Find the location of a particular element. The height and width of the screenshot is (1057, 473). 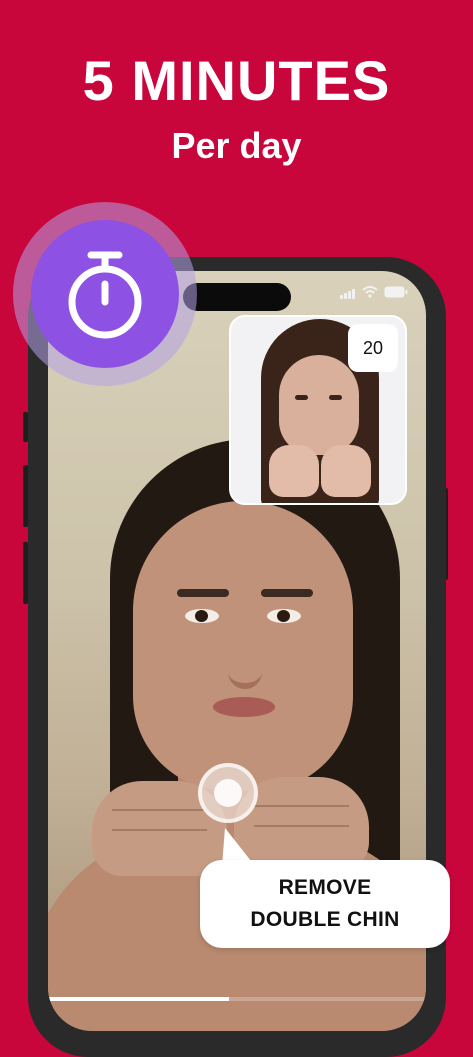

lips is located at coordinates (244, 707).